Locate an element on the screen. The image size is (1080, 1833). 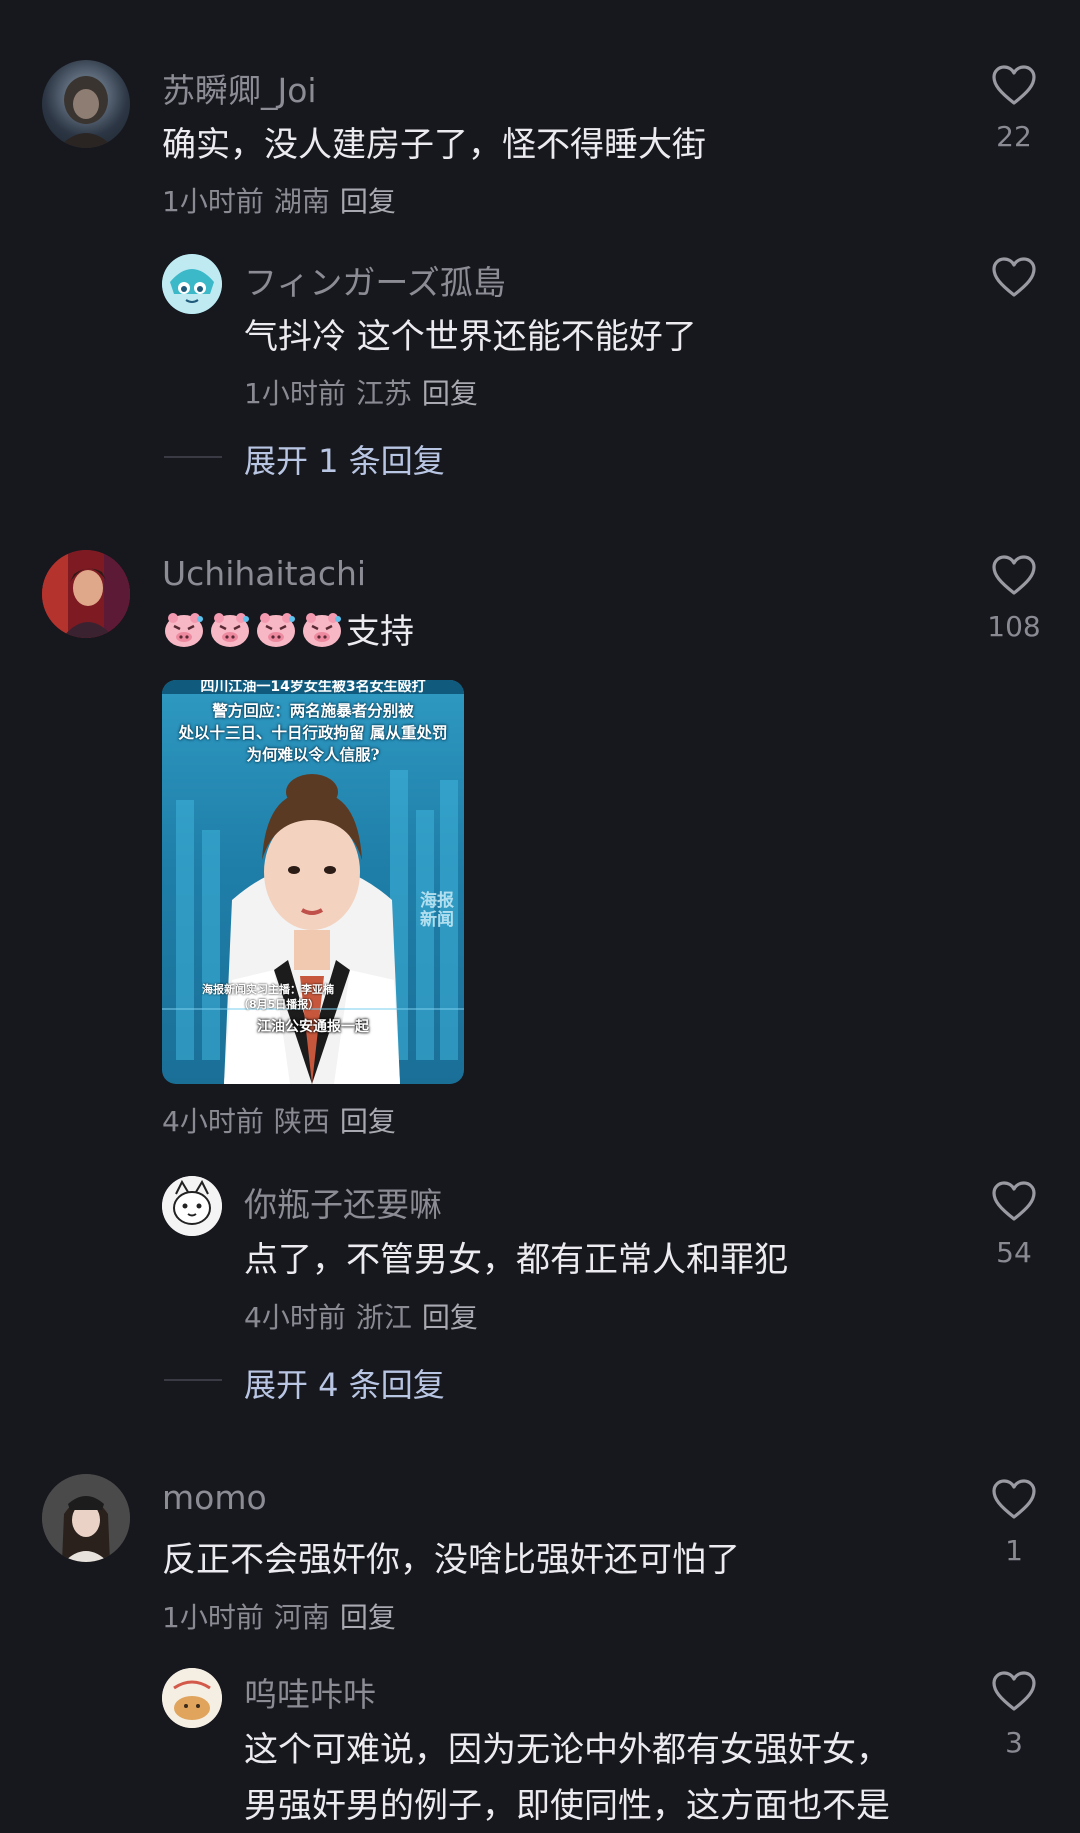
like-button is located at coordinates (1014, 277).